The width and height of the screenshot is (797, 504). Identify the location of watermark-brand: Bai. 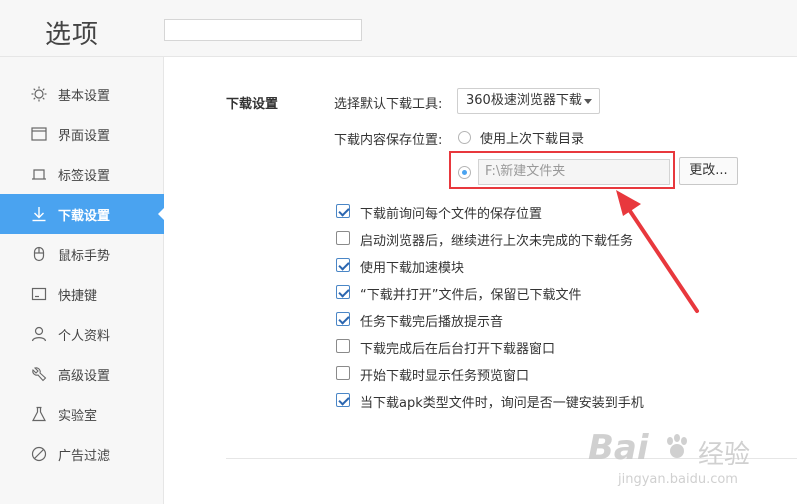
(618, 448).